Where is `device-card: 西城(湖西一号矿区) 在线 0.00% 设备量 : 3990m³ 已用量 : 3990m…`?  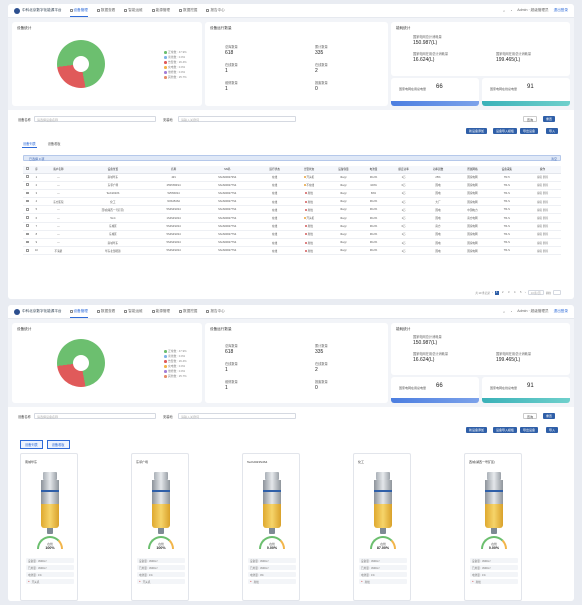 device-card: 西城(湖西一号矿区) 在线 0.00% 设备量 : 3990m³ 已用量 : 3990m… is located at coordinates (493, 527).